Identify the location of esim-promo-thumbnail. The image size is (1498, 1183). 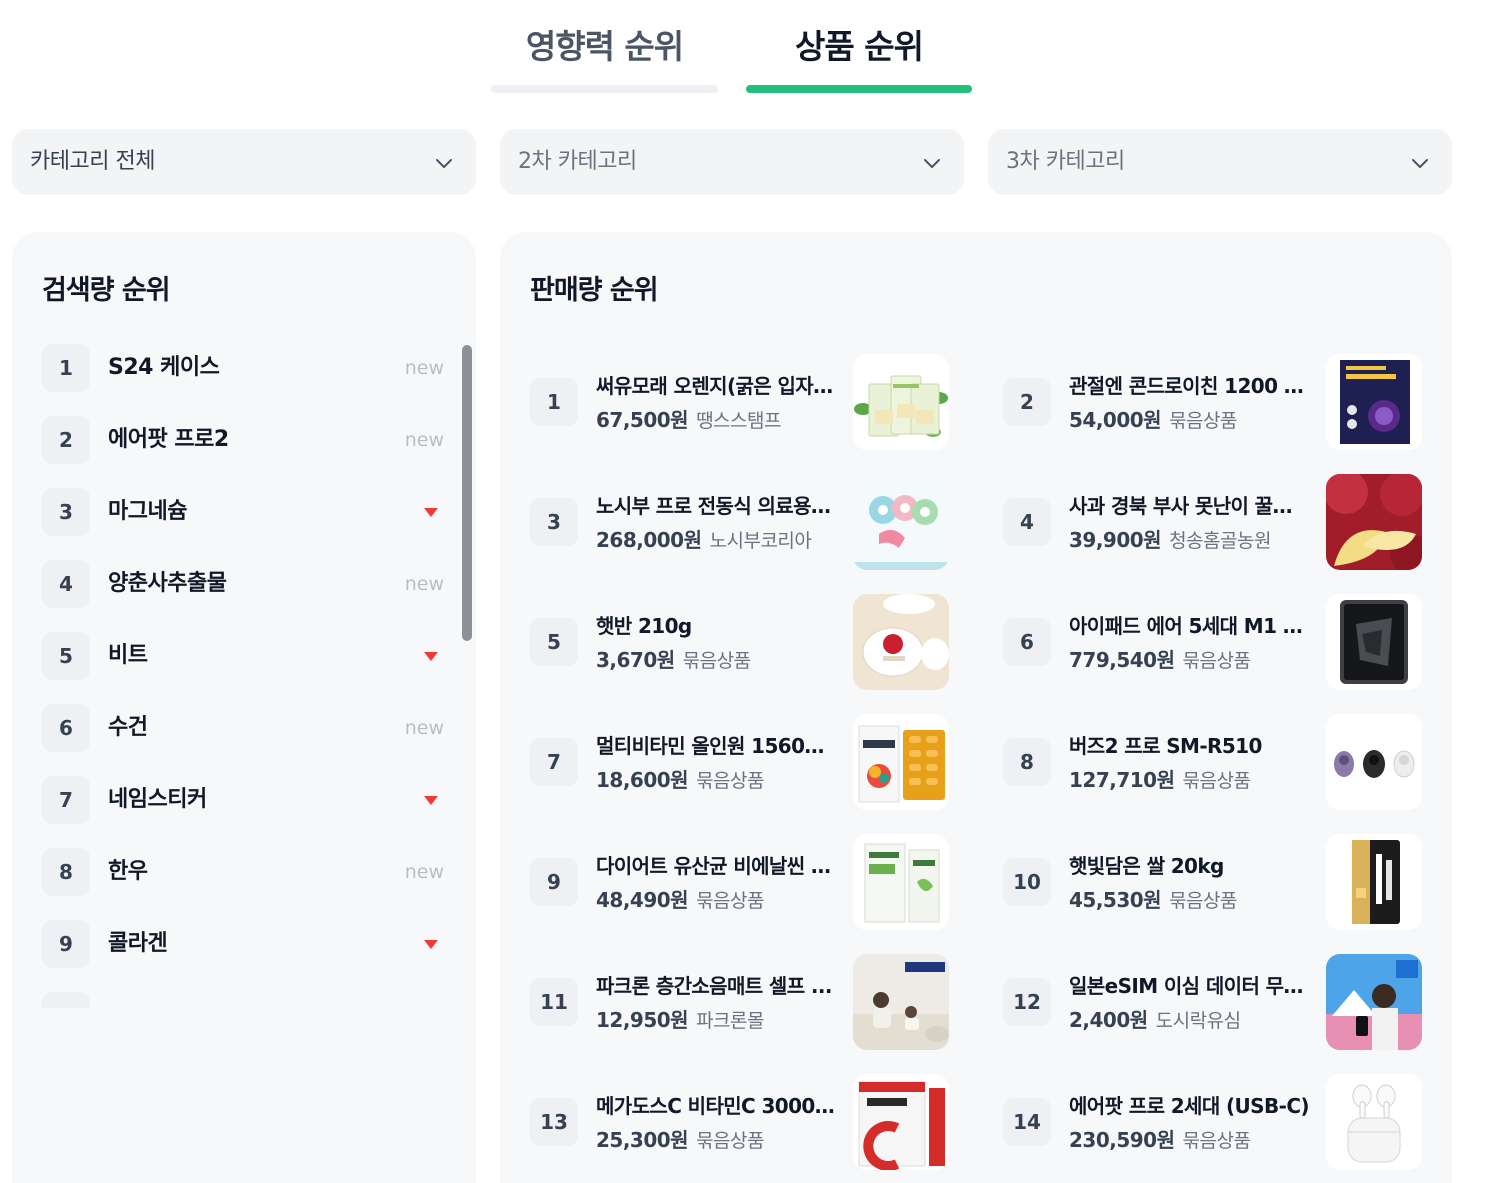
(1374, 1002).